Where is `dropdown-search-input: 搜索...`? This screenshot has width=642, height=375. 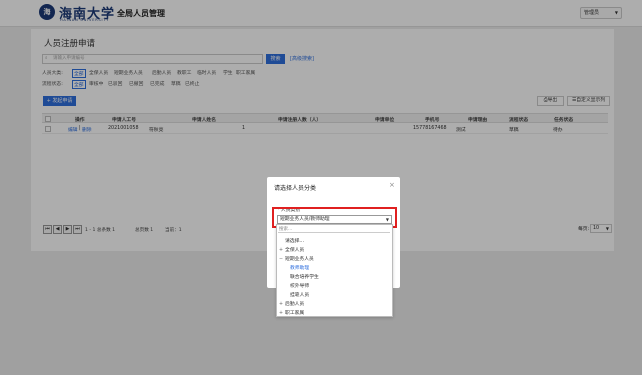 dropdown-search-input: 搜索... is located at coordinates (334, 229).